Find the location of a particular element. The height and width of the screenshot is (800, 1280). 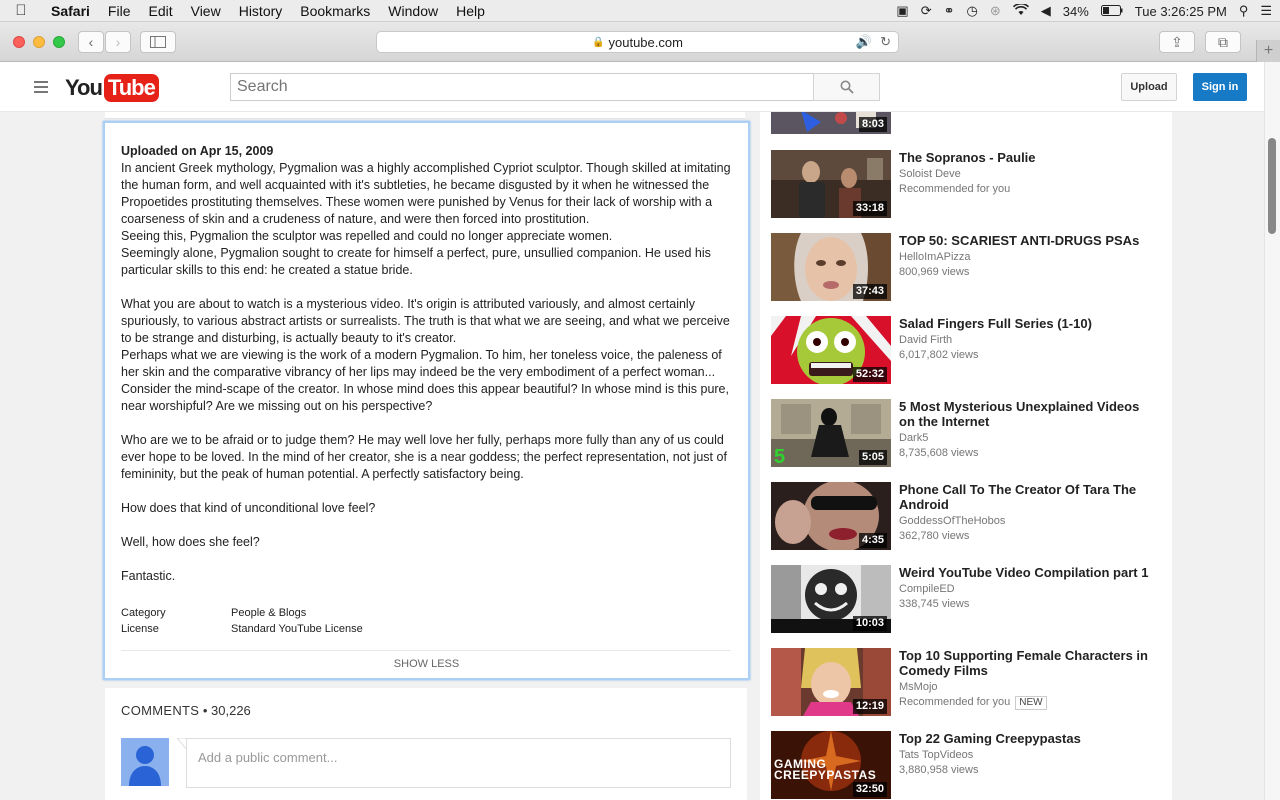

fullscreen-window-button is located at coordinates (59, 42).